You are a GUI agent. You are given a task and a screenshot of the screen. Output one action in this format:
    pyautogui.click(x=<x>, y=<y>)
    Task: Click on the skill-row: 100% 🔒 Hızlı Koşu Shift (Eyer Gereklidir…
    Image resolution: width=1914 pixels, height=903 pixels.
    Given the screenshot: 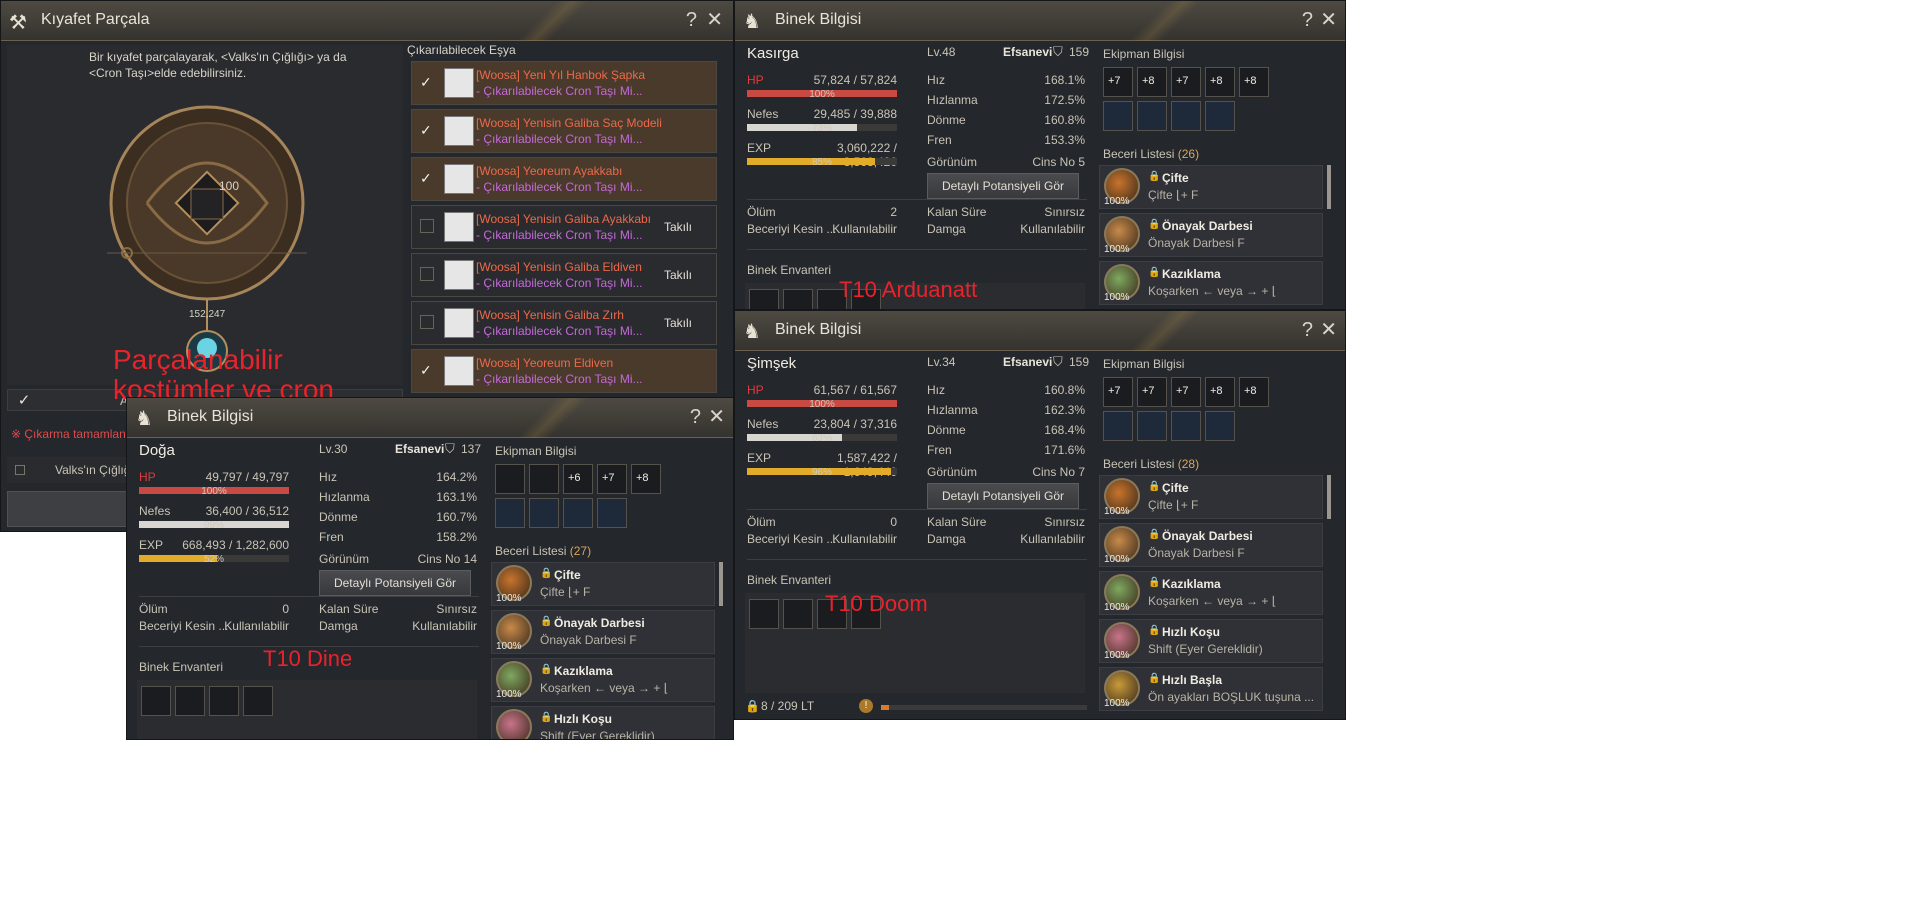 What is the action you would take?
    pyautogui.click(x=1211, y=641)
    